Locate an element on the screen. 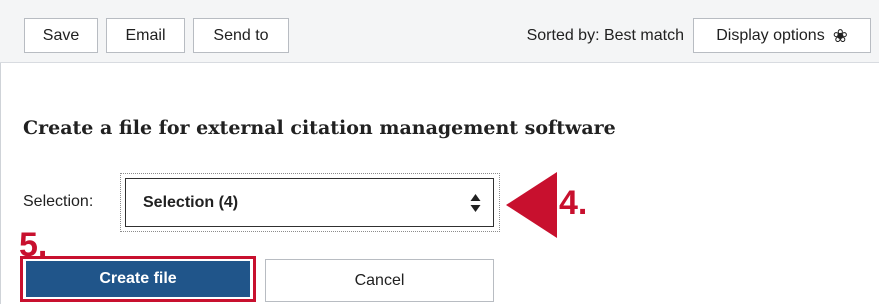 Image resolution: width=879 pixels, height=304 pixels. selection-label: Selection: is located at coordinates (58, 201).